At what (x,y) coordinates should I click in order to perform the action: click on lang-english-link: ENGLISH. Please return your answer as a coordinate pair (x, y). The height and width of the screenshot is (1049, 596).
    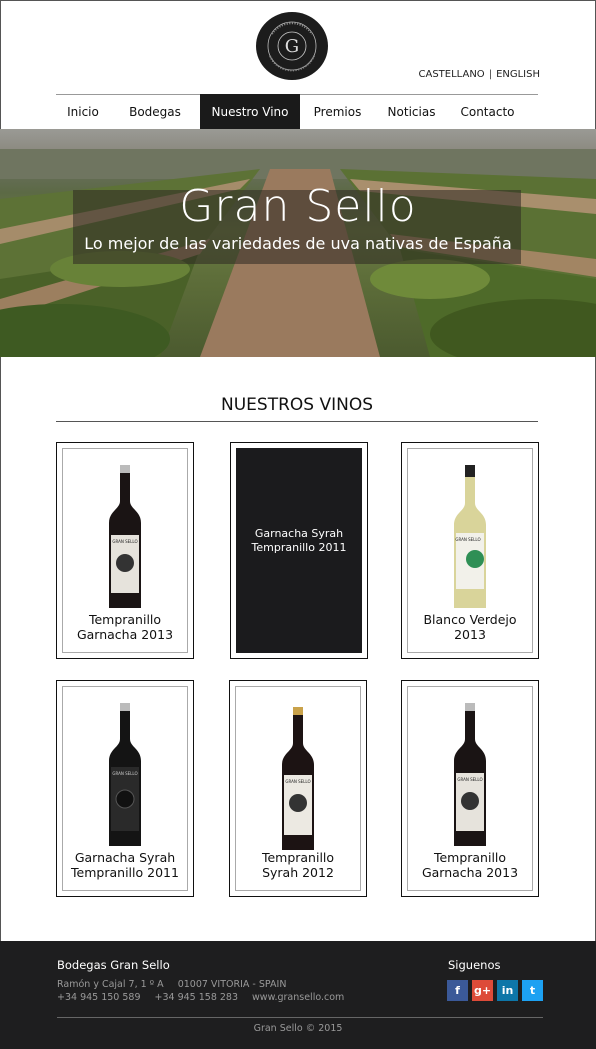
    Looking at the image, I should click on (518, 74).